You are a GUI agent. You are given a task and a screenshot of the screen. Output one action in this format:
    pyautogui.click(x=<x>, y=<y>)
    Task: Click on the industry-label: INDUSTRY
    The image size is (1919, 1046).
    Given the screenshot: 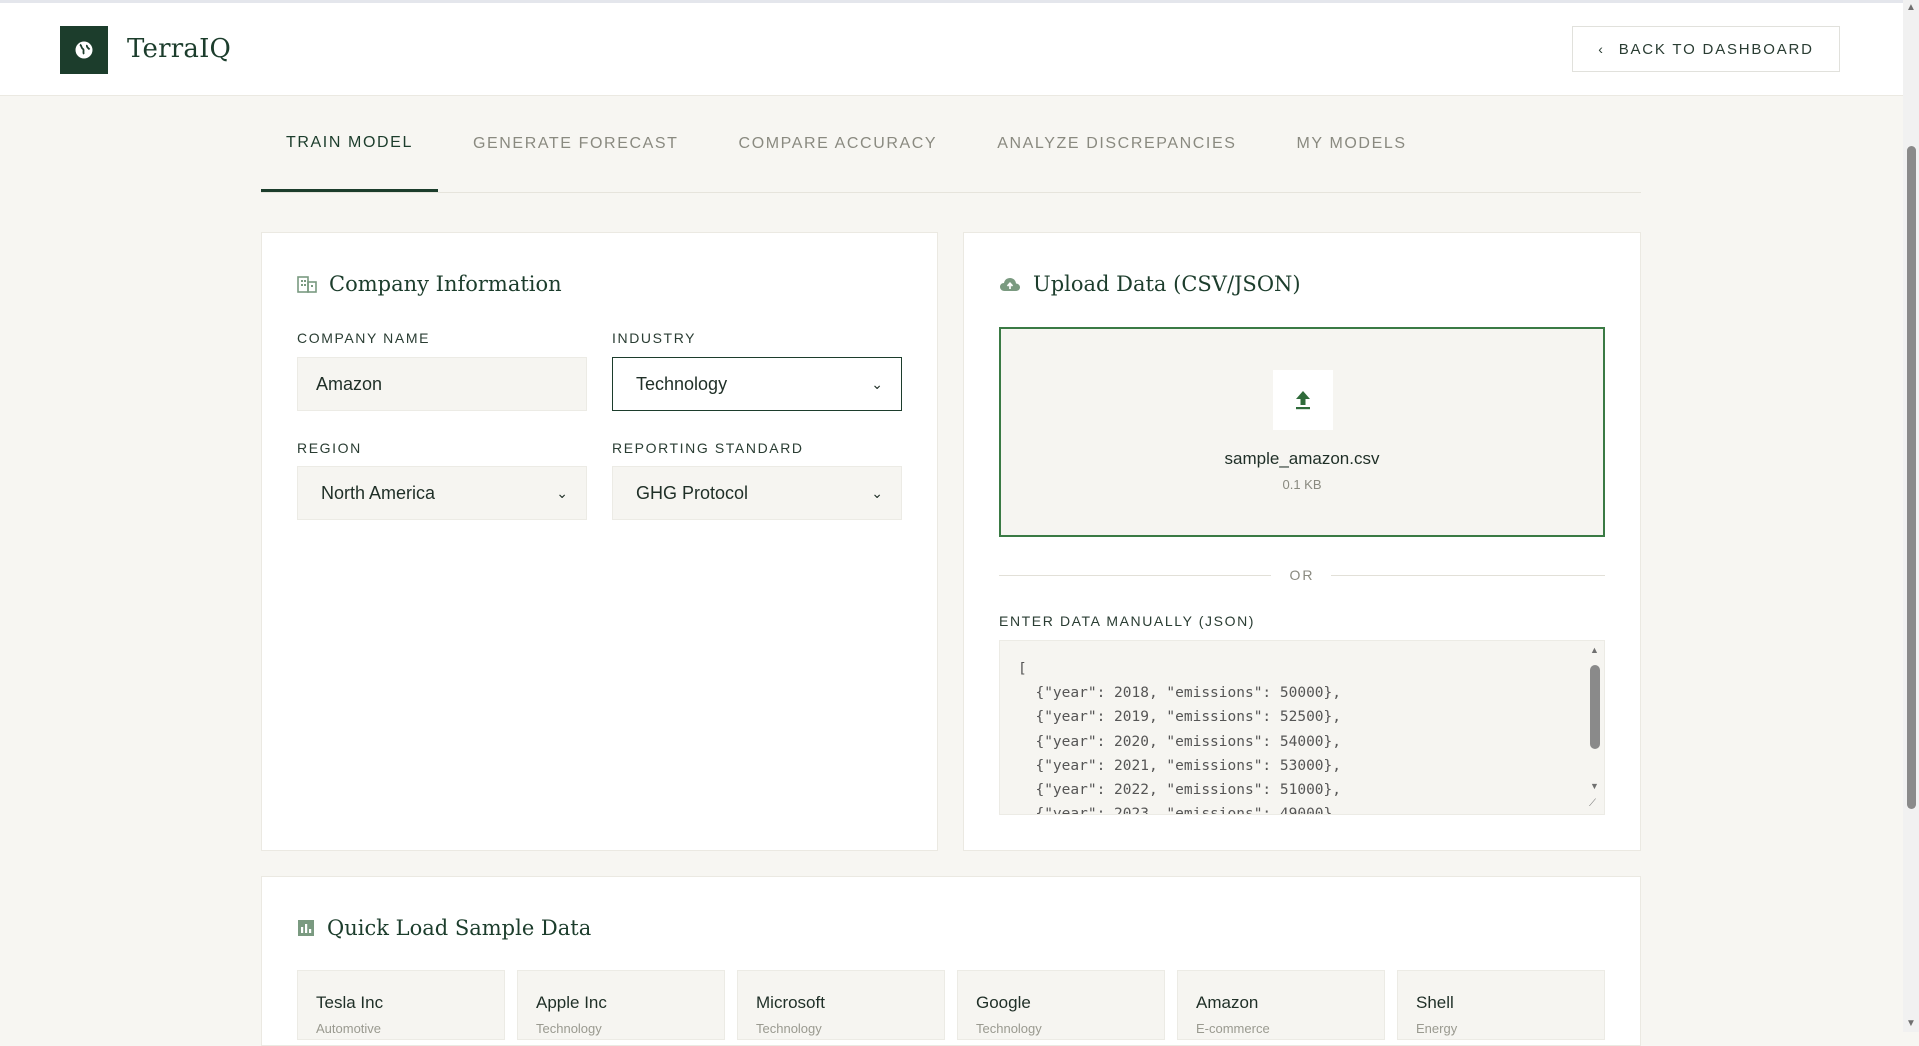 What is the action you would take?
    pyautogui.click(x=654, y=338)
    